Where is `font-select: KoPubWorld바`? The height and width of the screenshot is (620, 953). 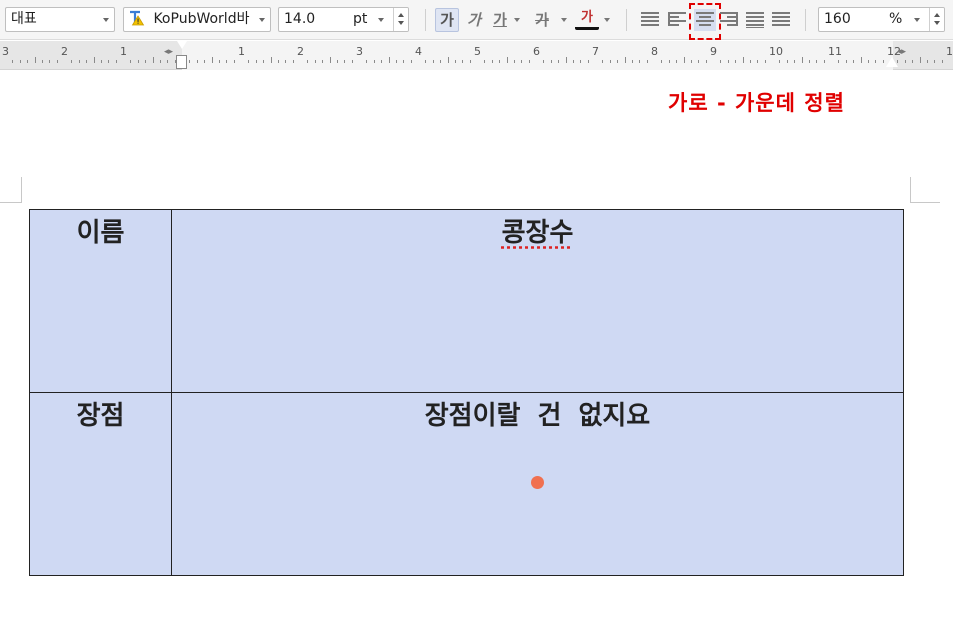
font-select: KoPubWorld바 is located at coordinates (197, 19).